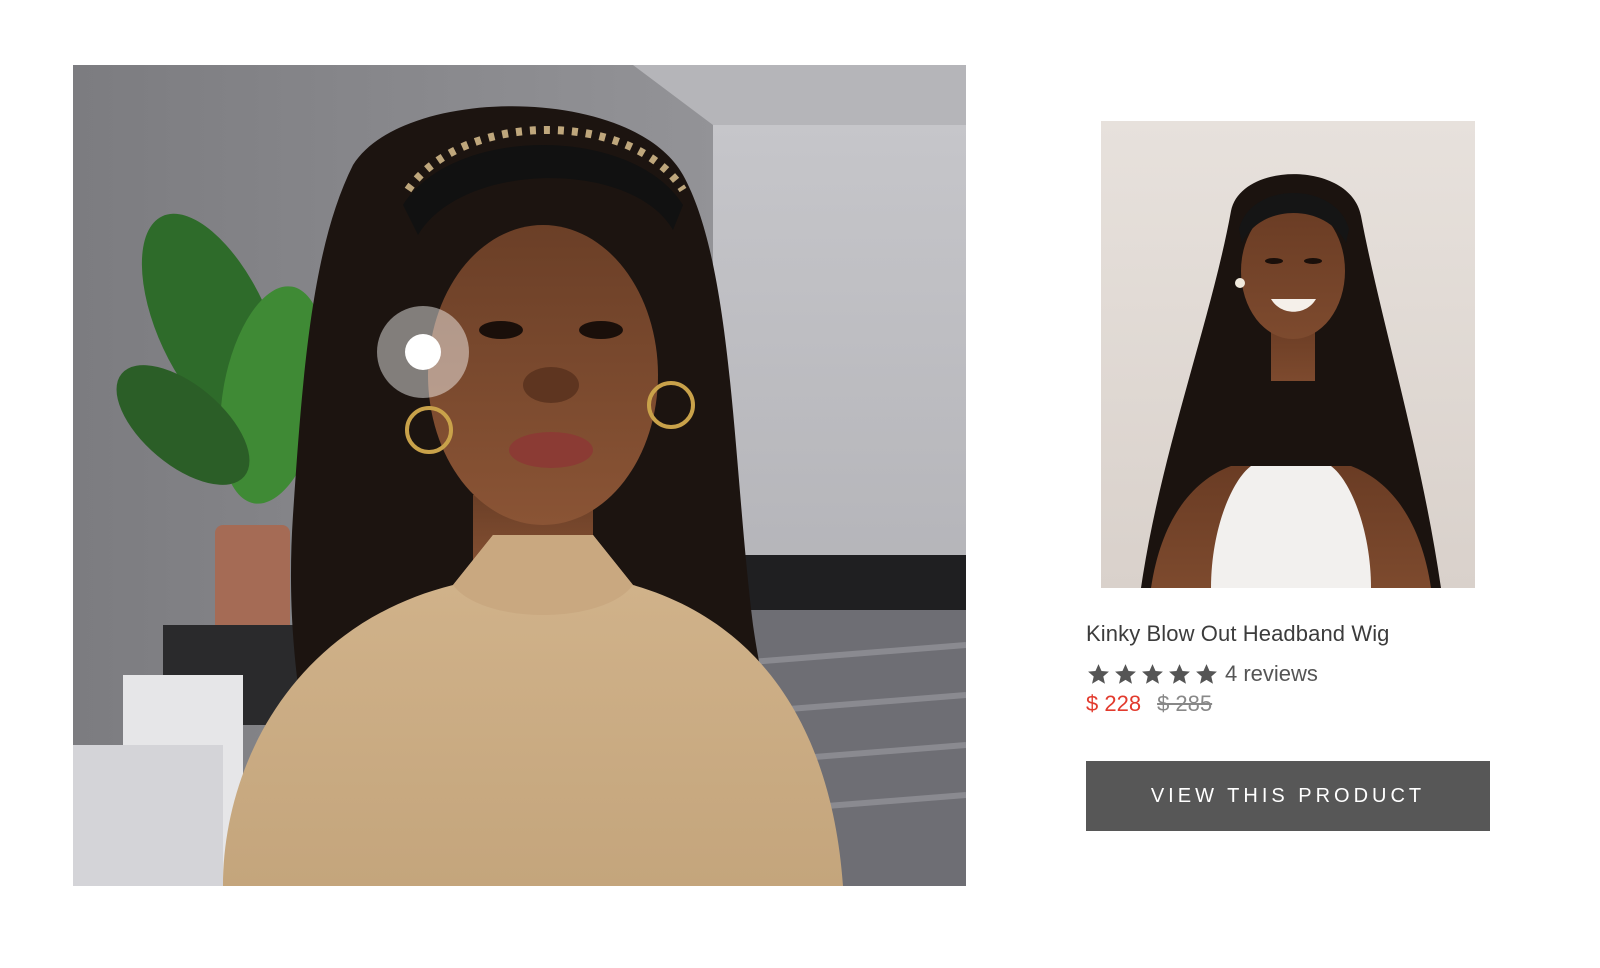 Image resolution: width=1600 pixels, height=968 pixels. What do you see at coordinates (1185, 703) in the screenshot?
I see `compare-at-price: $ 285` at bounding box center [1185, 703].